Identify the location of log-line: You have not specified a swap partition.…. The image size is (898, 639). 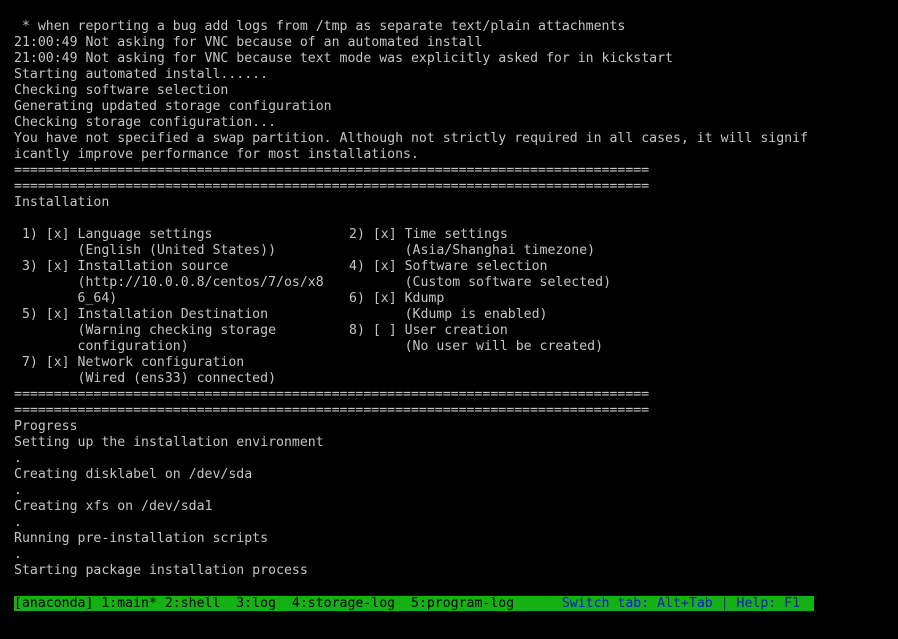
(411, 138).